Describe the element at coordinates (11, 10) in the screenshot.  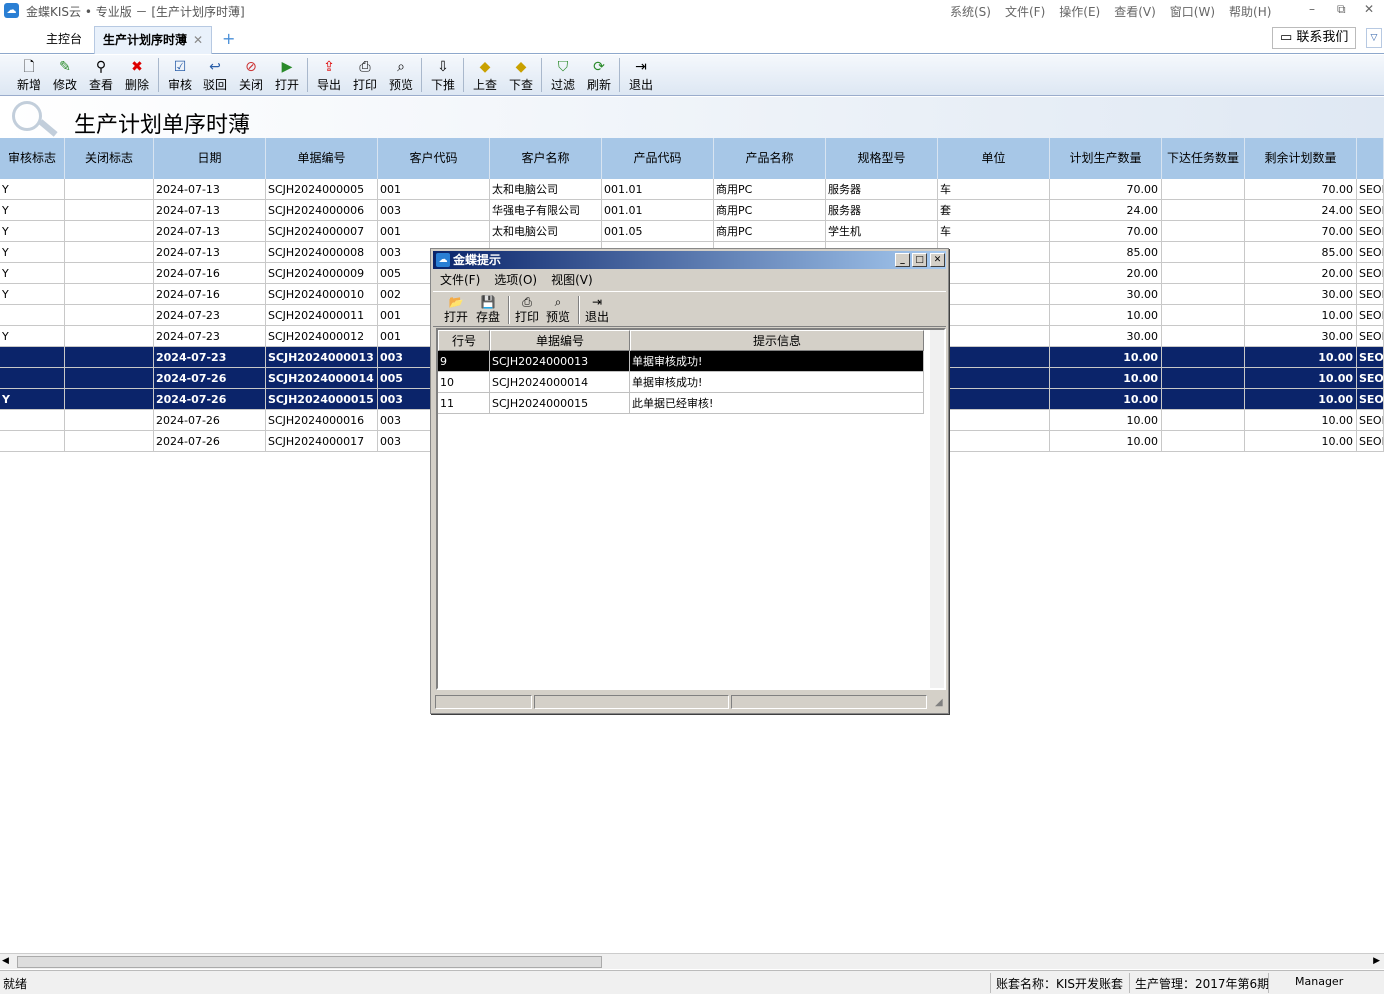
I see `cloud-icon: ☁` at that location.